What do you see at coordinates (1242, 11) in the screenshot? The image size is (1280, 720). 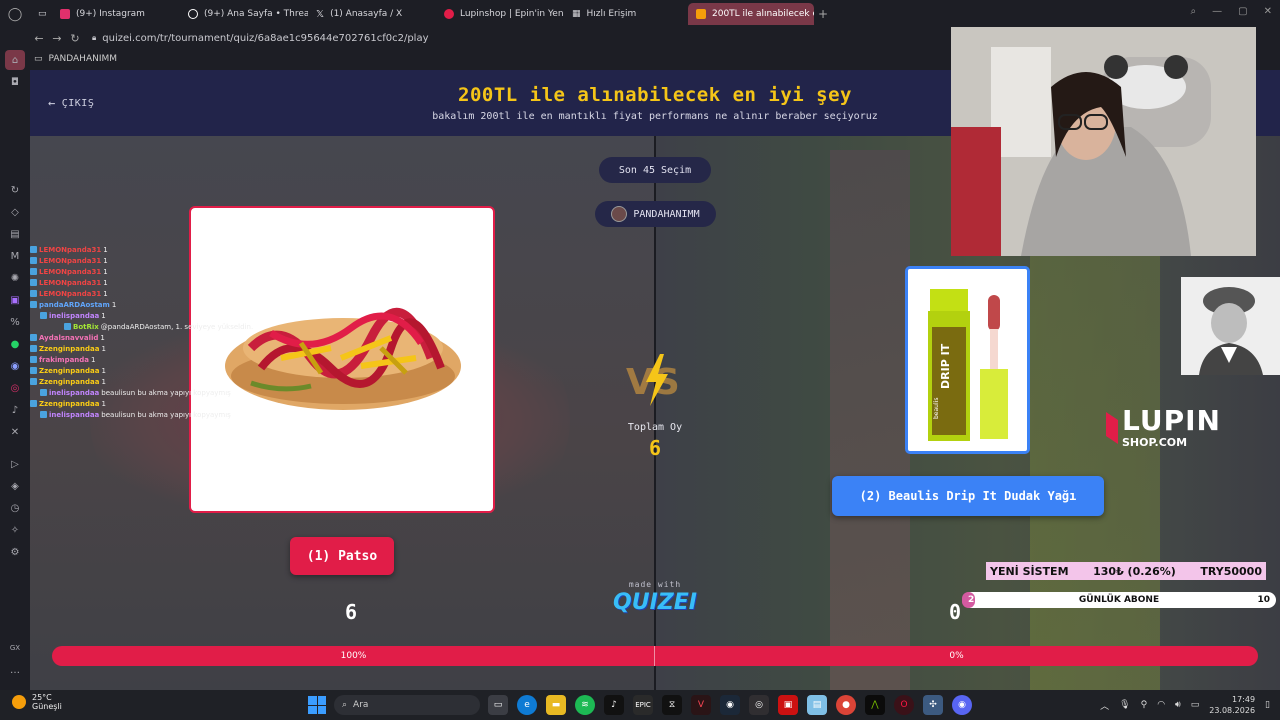 I see `maximize-icon: ▢` at bounding box center [1242, 11].